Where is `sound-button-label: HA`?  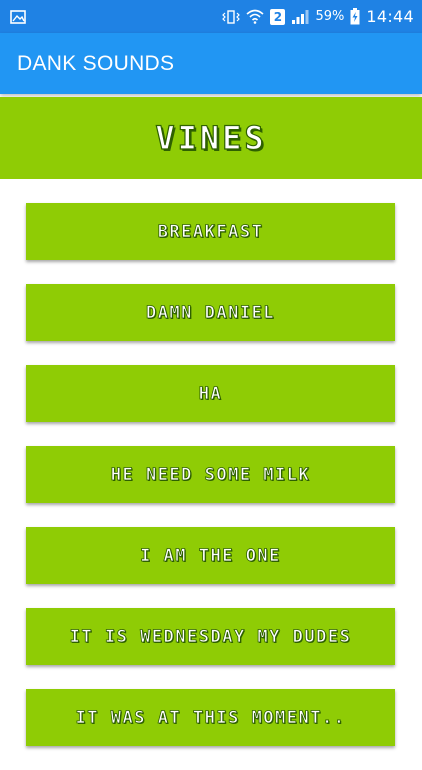 sound-button-label: HA is located at coordinates (210, 393).